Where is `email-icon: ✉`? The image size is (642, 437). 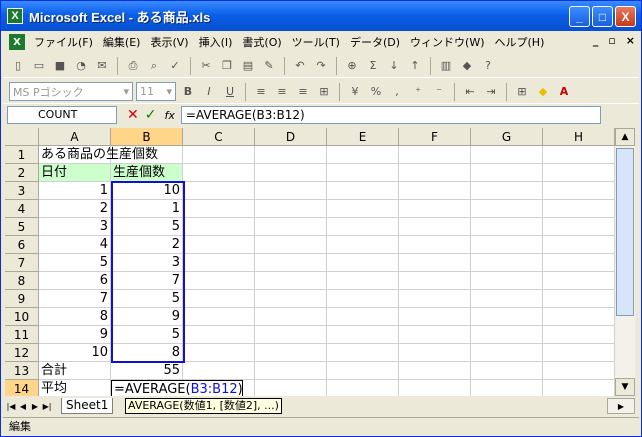 email-icon: ✉ is located at coordinates (102, 66).